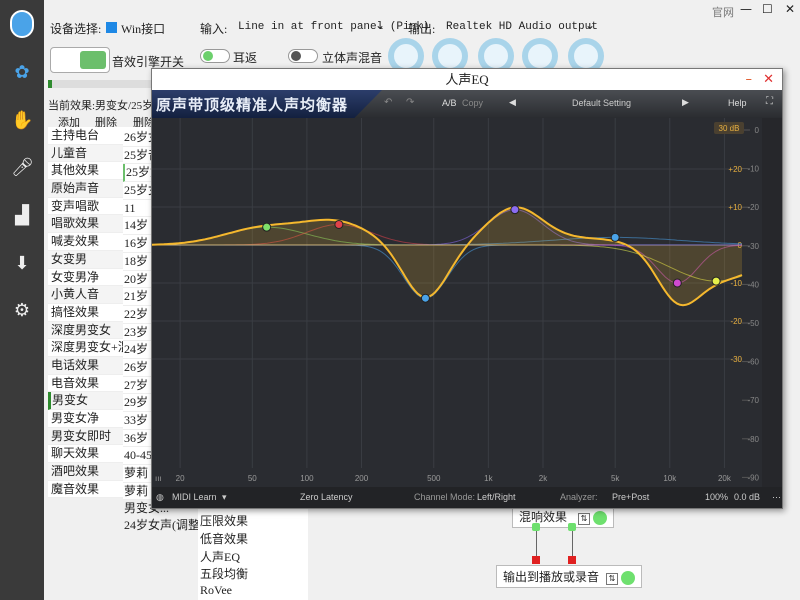 This screenshot has height=600, width=800. What do you see at coordinates (138, 456) in the screenshot?
I see `preset-list-item: 40-45` at bounding box center [138, 456].